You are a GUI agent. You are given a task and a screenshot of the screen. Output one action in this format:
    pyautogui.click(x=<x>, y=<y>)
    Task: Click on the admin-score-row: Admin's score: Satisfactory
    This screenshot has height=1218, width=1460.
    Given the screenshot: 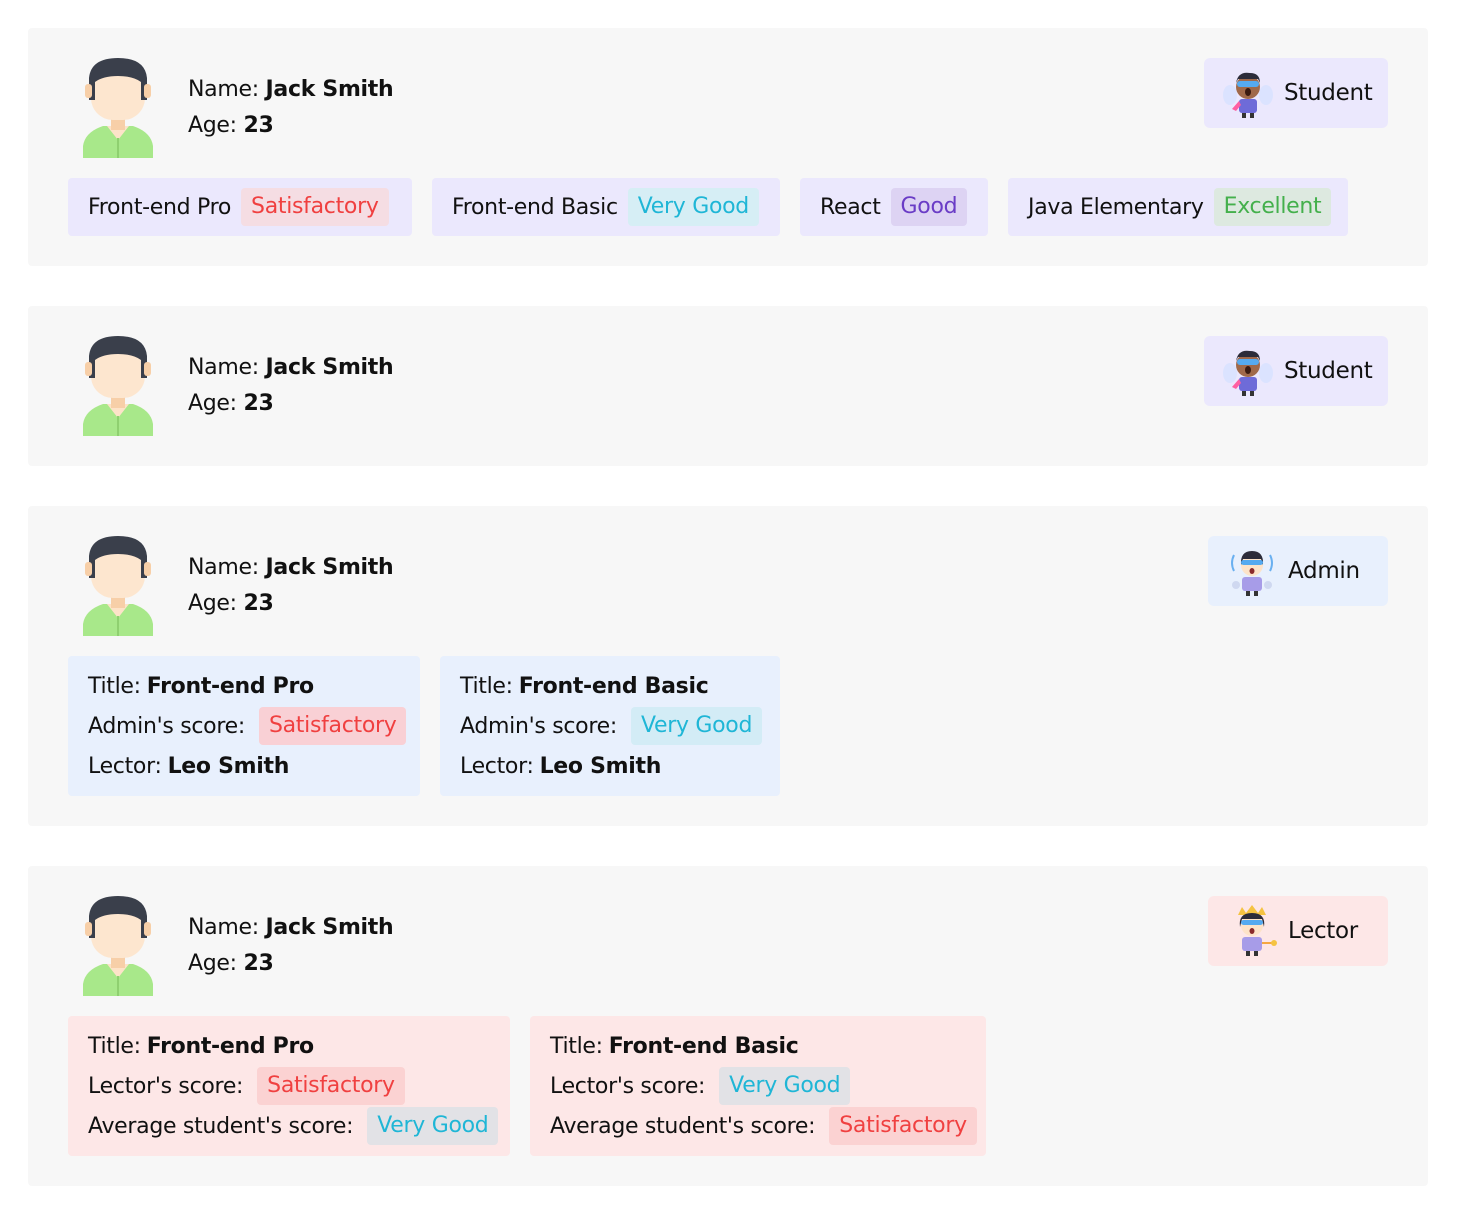 What is the action you would take?
    pyautogui.click(x=247, y=726)
    